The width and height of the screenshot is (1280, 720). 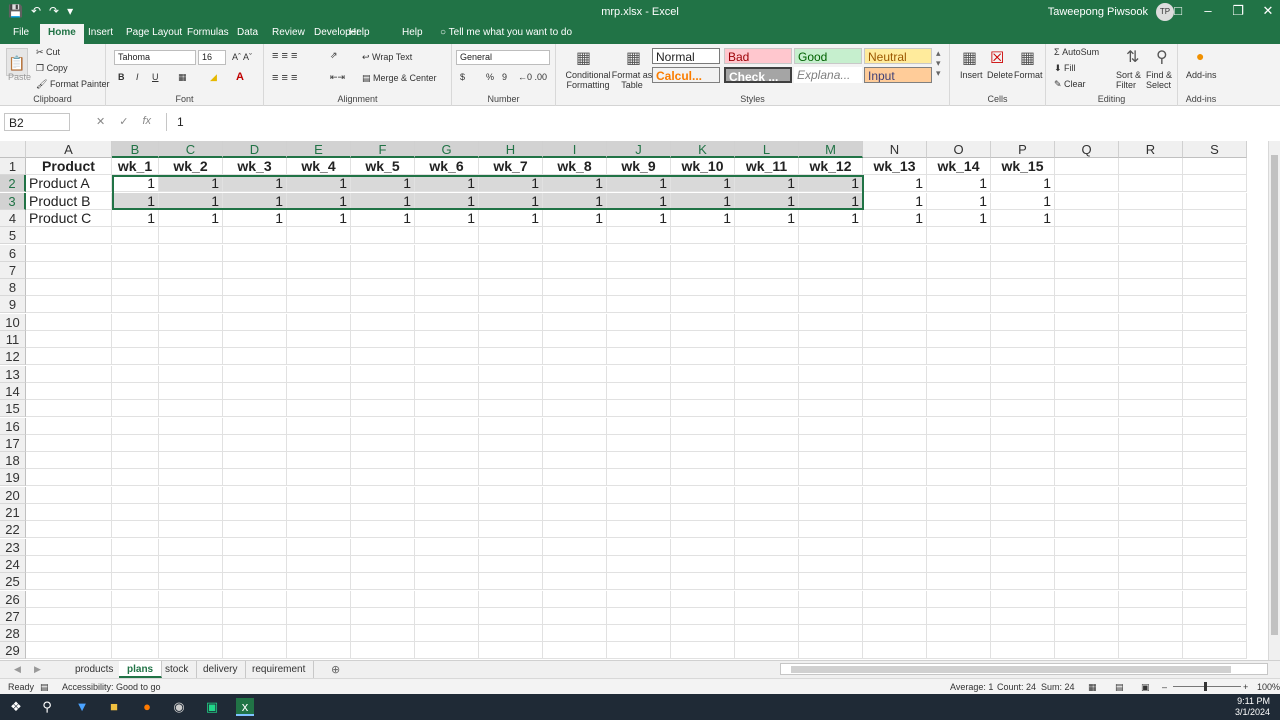 I want to click on row-header-26: 26, so click(x=13, y=599).